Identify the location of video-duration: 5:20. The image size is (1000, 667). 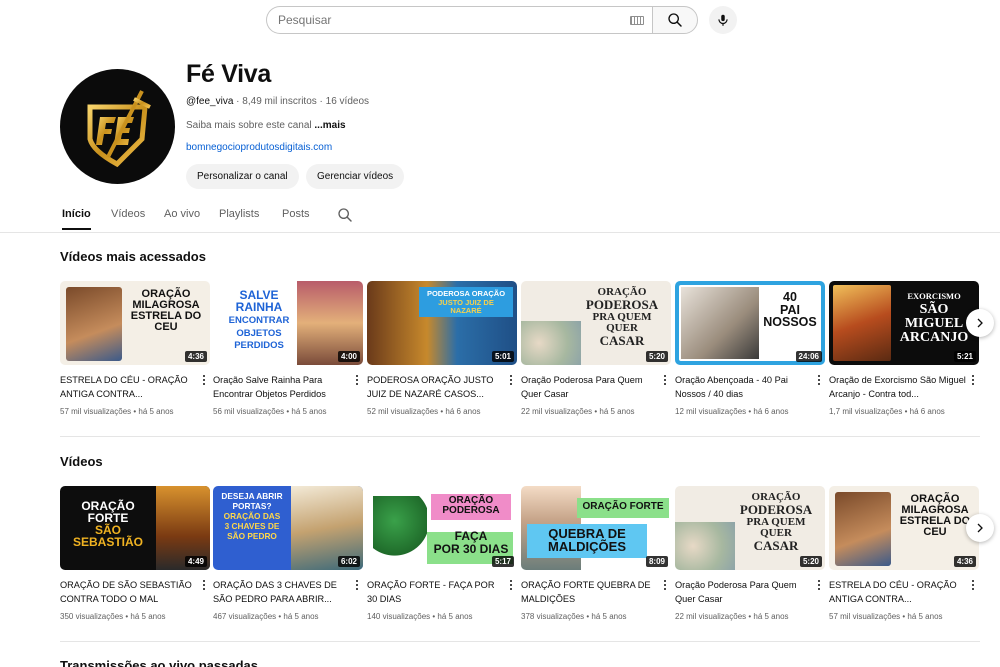
(656, 356).